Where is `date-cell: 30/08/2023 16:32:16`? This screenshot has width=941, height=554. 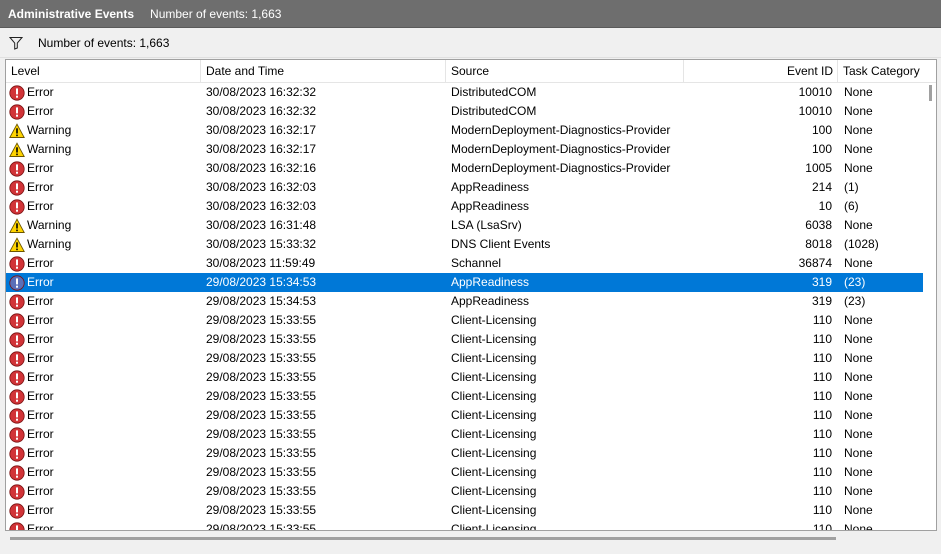 date-cell: 30/08/2023 16:32:16 is located at coordinates (261, 168).